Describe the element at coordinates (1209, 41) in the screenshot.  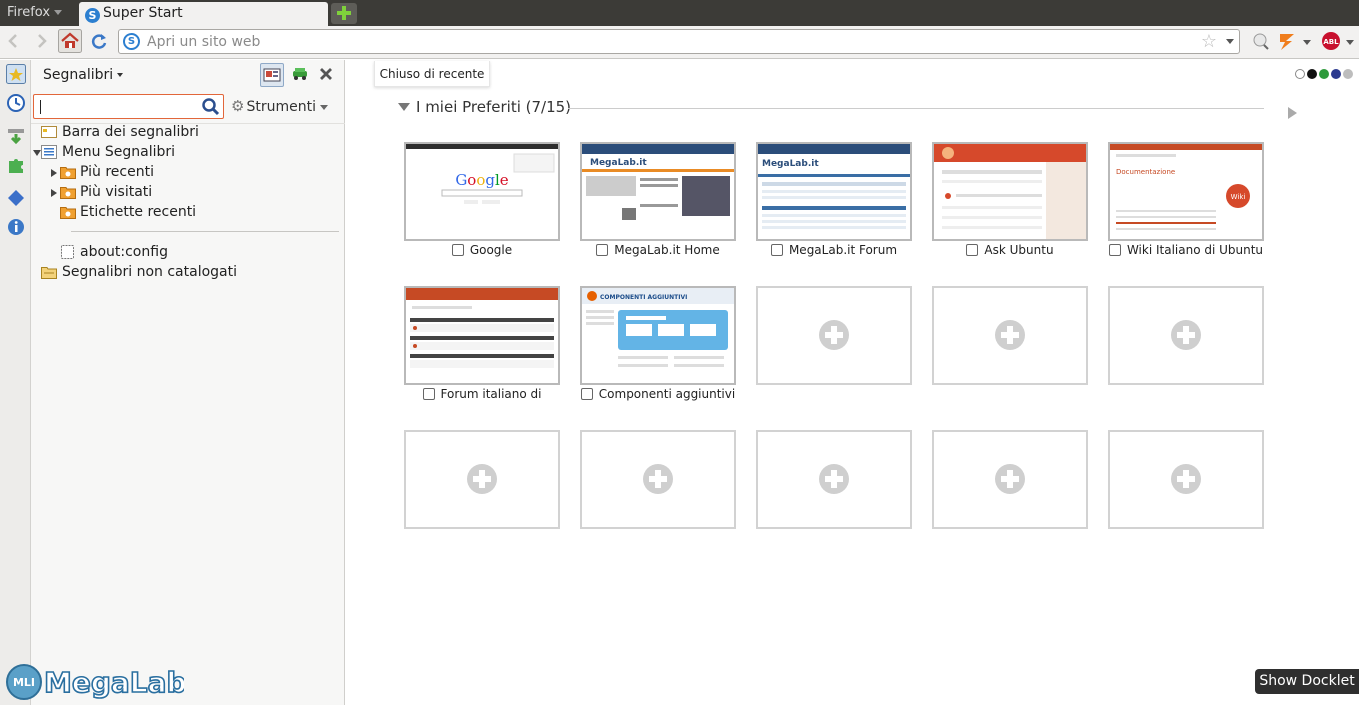
I see `bookmark-star-icon: ☆` at that location.